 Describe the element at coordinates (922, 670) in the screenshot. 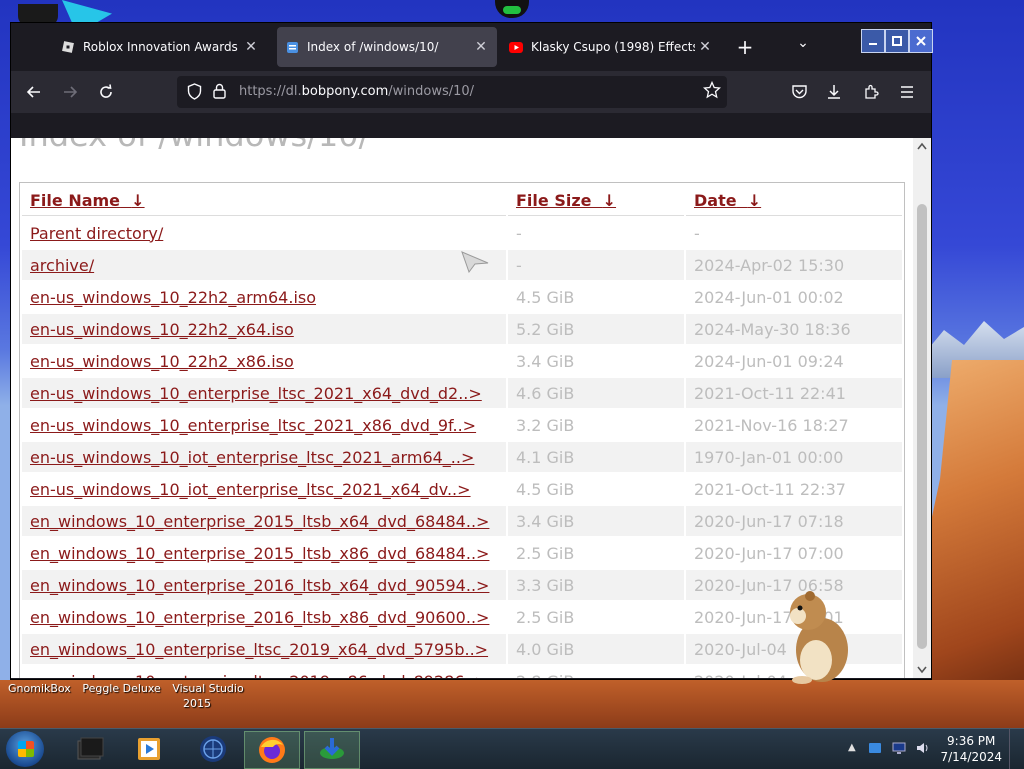

I see `scroll-down-icon` at that location.